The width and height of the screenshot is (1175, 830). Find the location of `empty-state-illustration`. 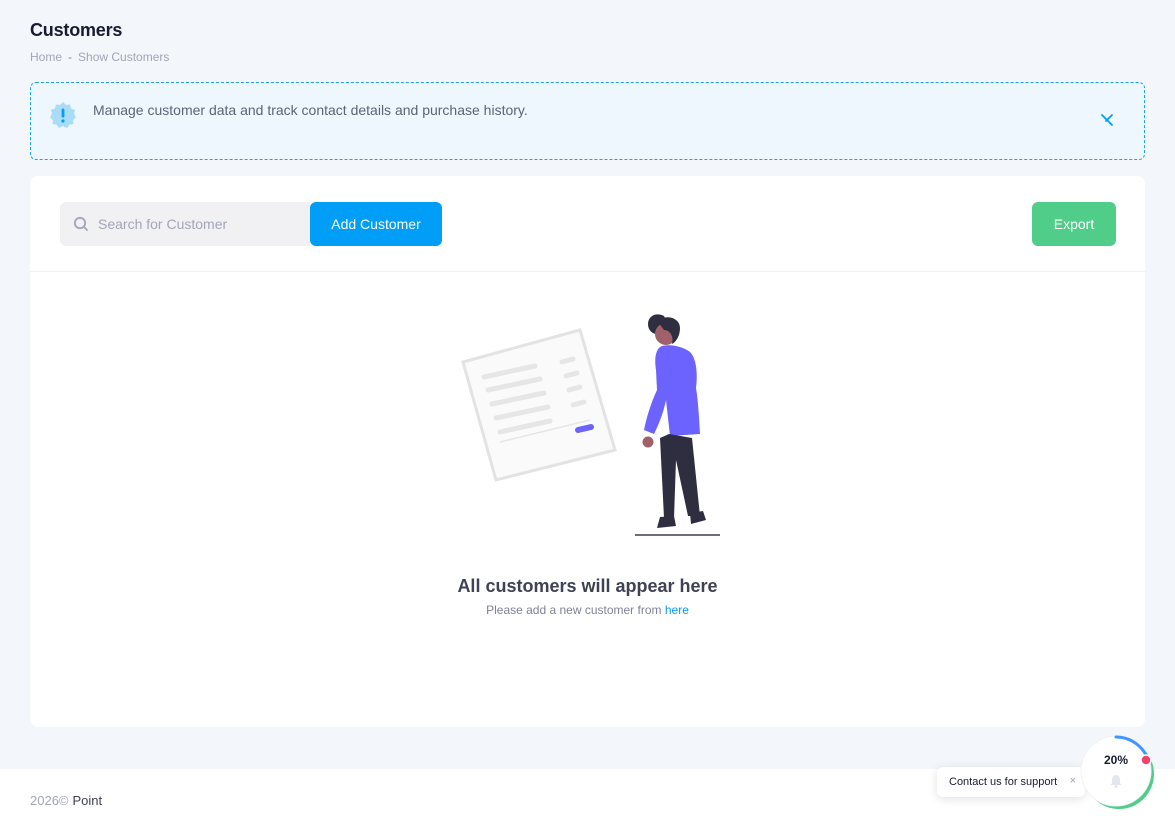

empty-state-illustration is located at coordinates (590, 425).